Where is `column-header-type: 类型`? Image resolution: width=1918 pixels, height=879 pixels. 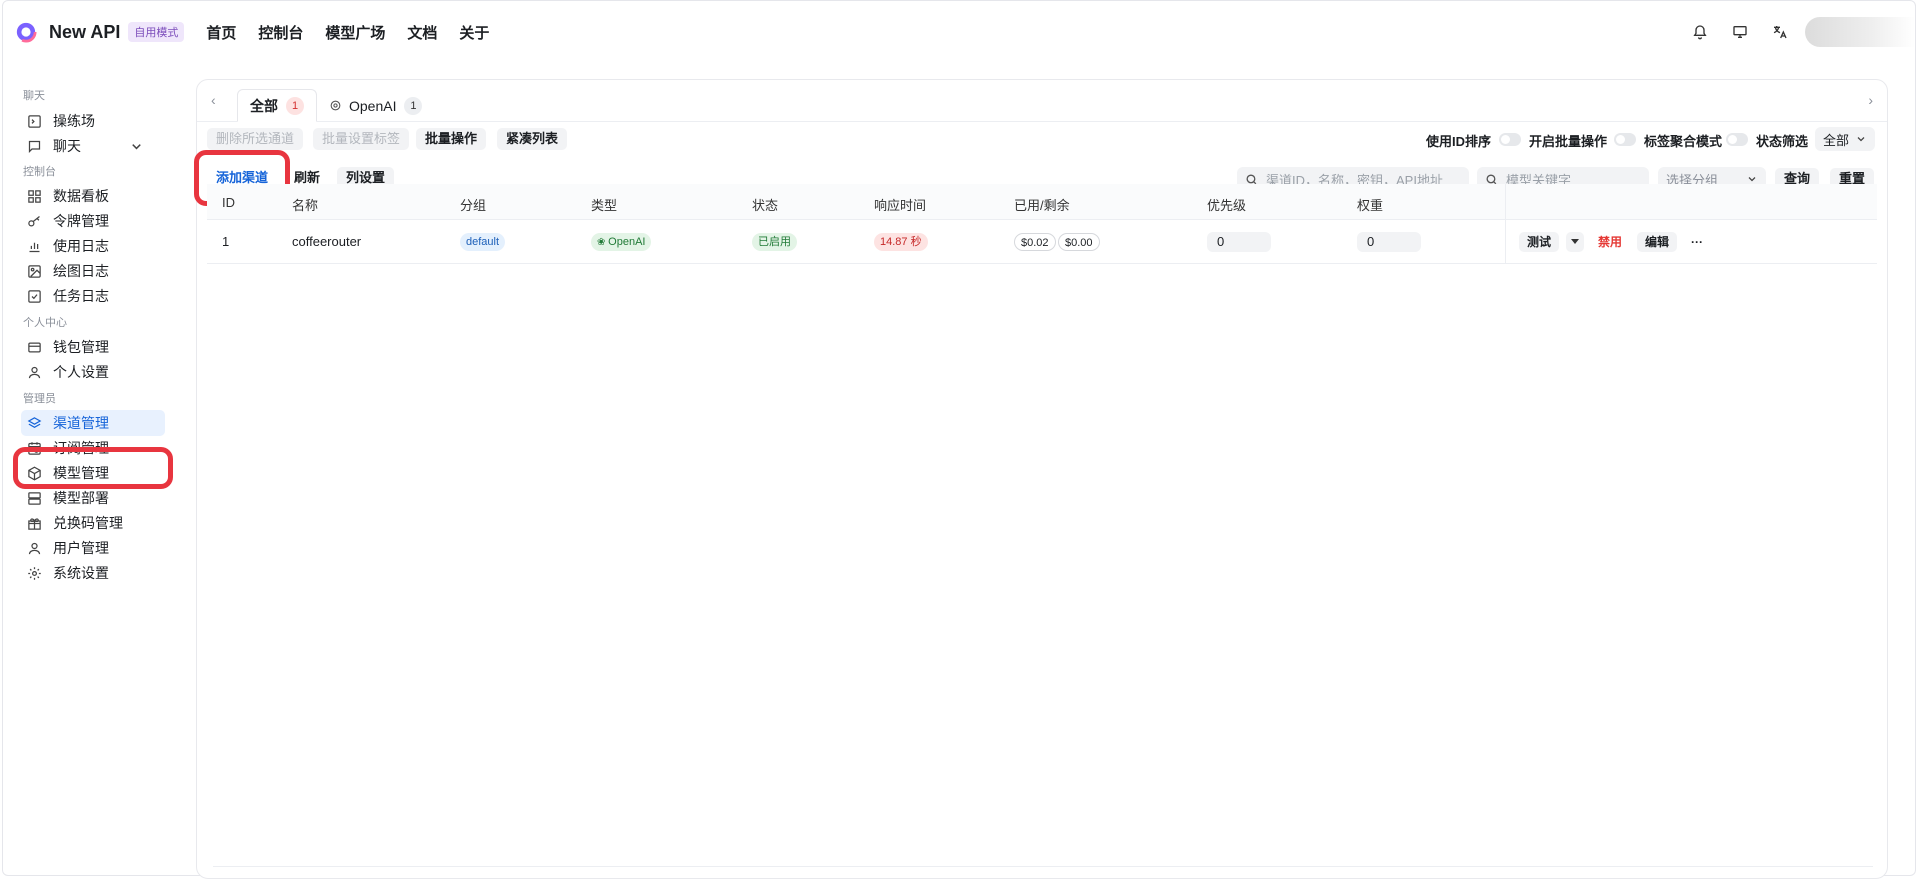
column-header-type: 类型 is located at coordinates (604, 205).